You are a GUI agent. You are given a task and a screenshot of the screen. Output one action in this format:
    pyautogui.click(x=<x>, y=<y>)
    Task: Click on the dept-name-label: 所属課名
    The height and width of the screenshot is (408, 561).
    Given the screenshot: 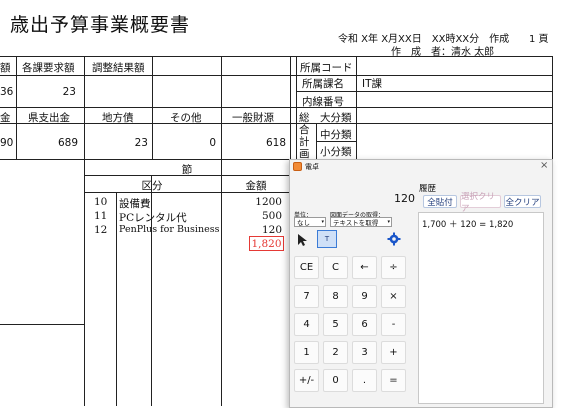 What is the action you would take?
    pyautogui.click(x=323, y=84)
    